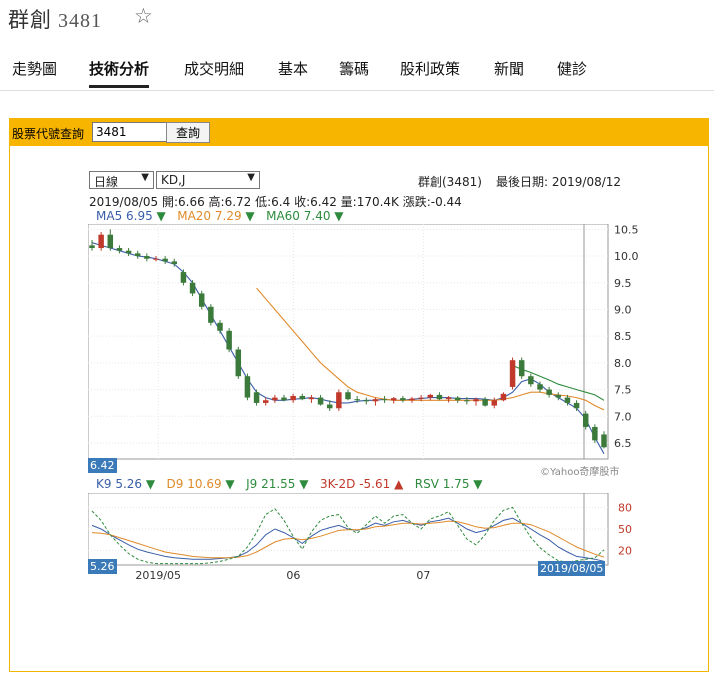 This screenshot has height=675, width=714. What do you see at coordinates (354, 73) in the screenshot?
I see `tab-chips: 籌碼` at bounding box center [354, 73].